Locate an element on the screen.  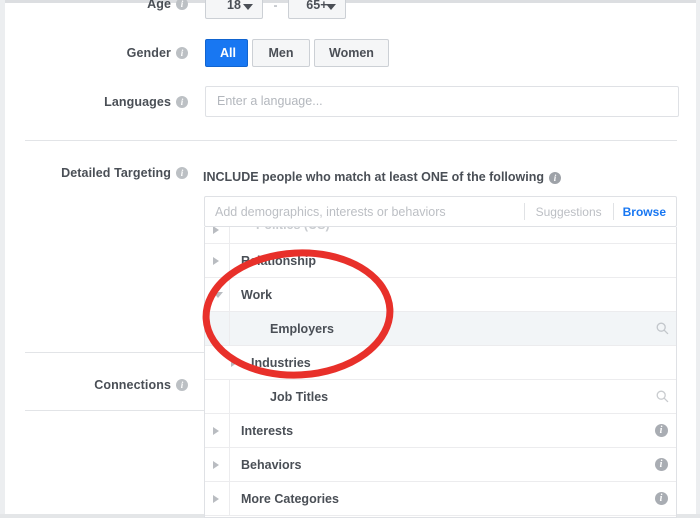
section-divider-connections is located at coordinates (115, 410).